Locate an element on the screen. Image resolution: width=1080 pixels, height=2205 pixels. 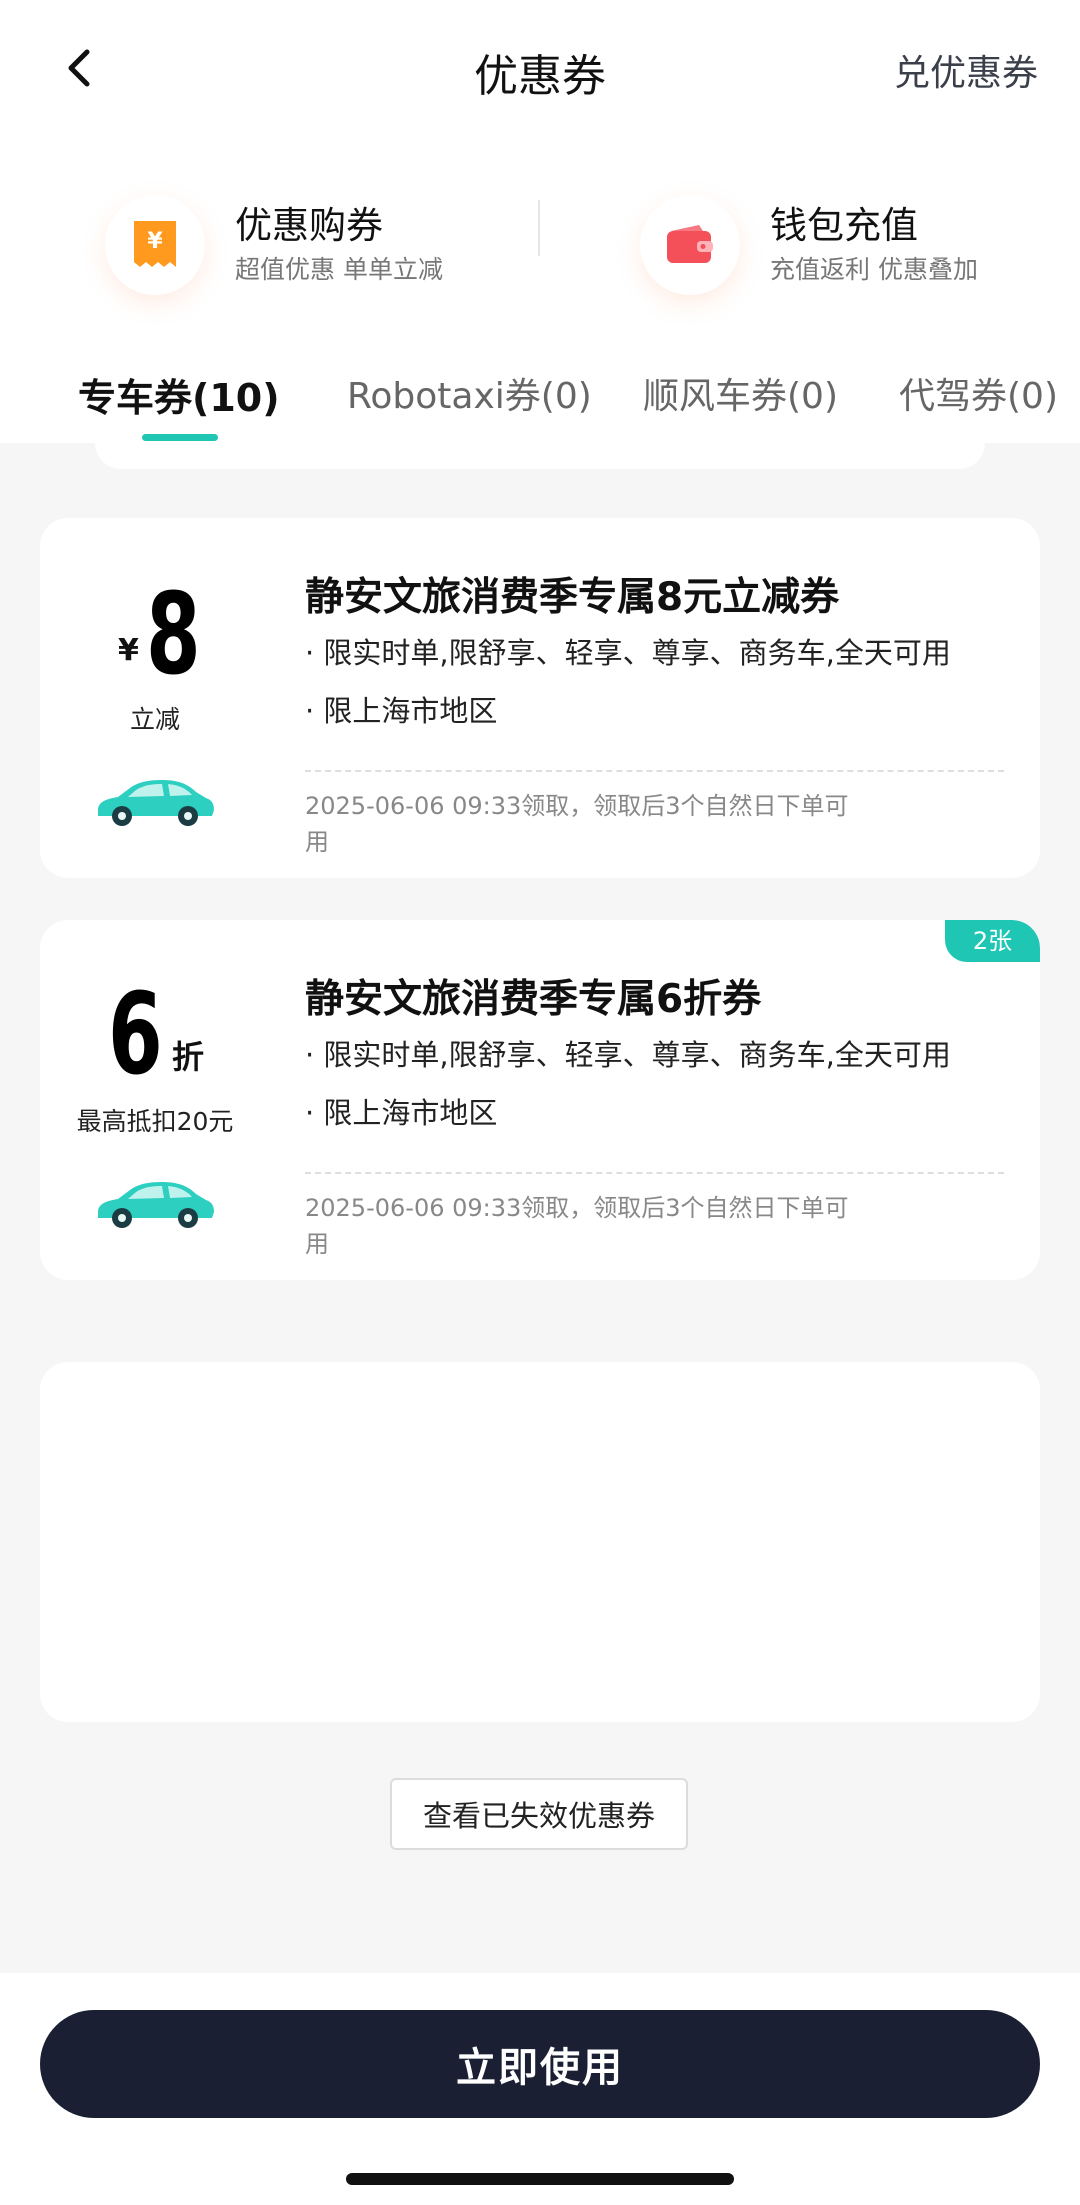
yen-ticket-icon: ¥ is located at coordinates (155, 244).